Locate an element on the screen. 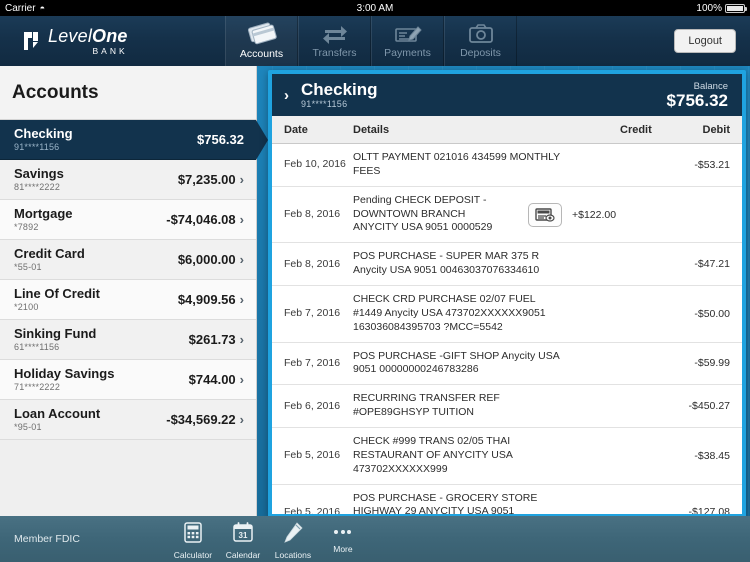  view-check-image-button is located at coordinates (545, 214).